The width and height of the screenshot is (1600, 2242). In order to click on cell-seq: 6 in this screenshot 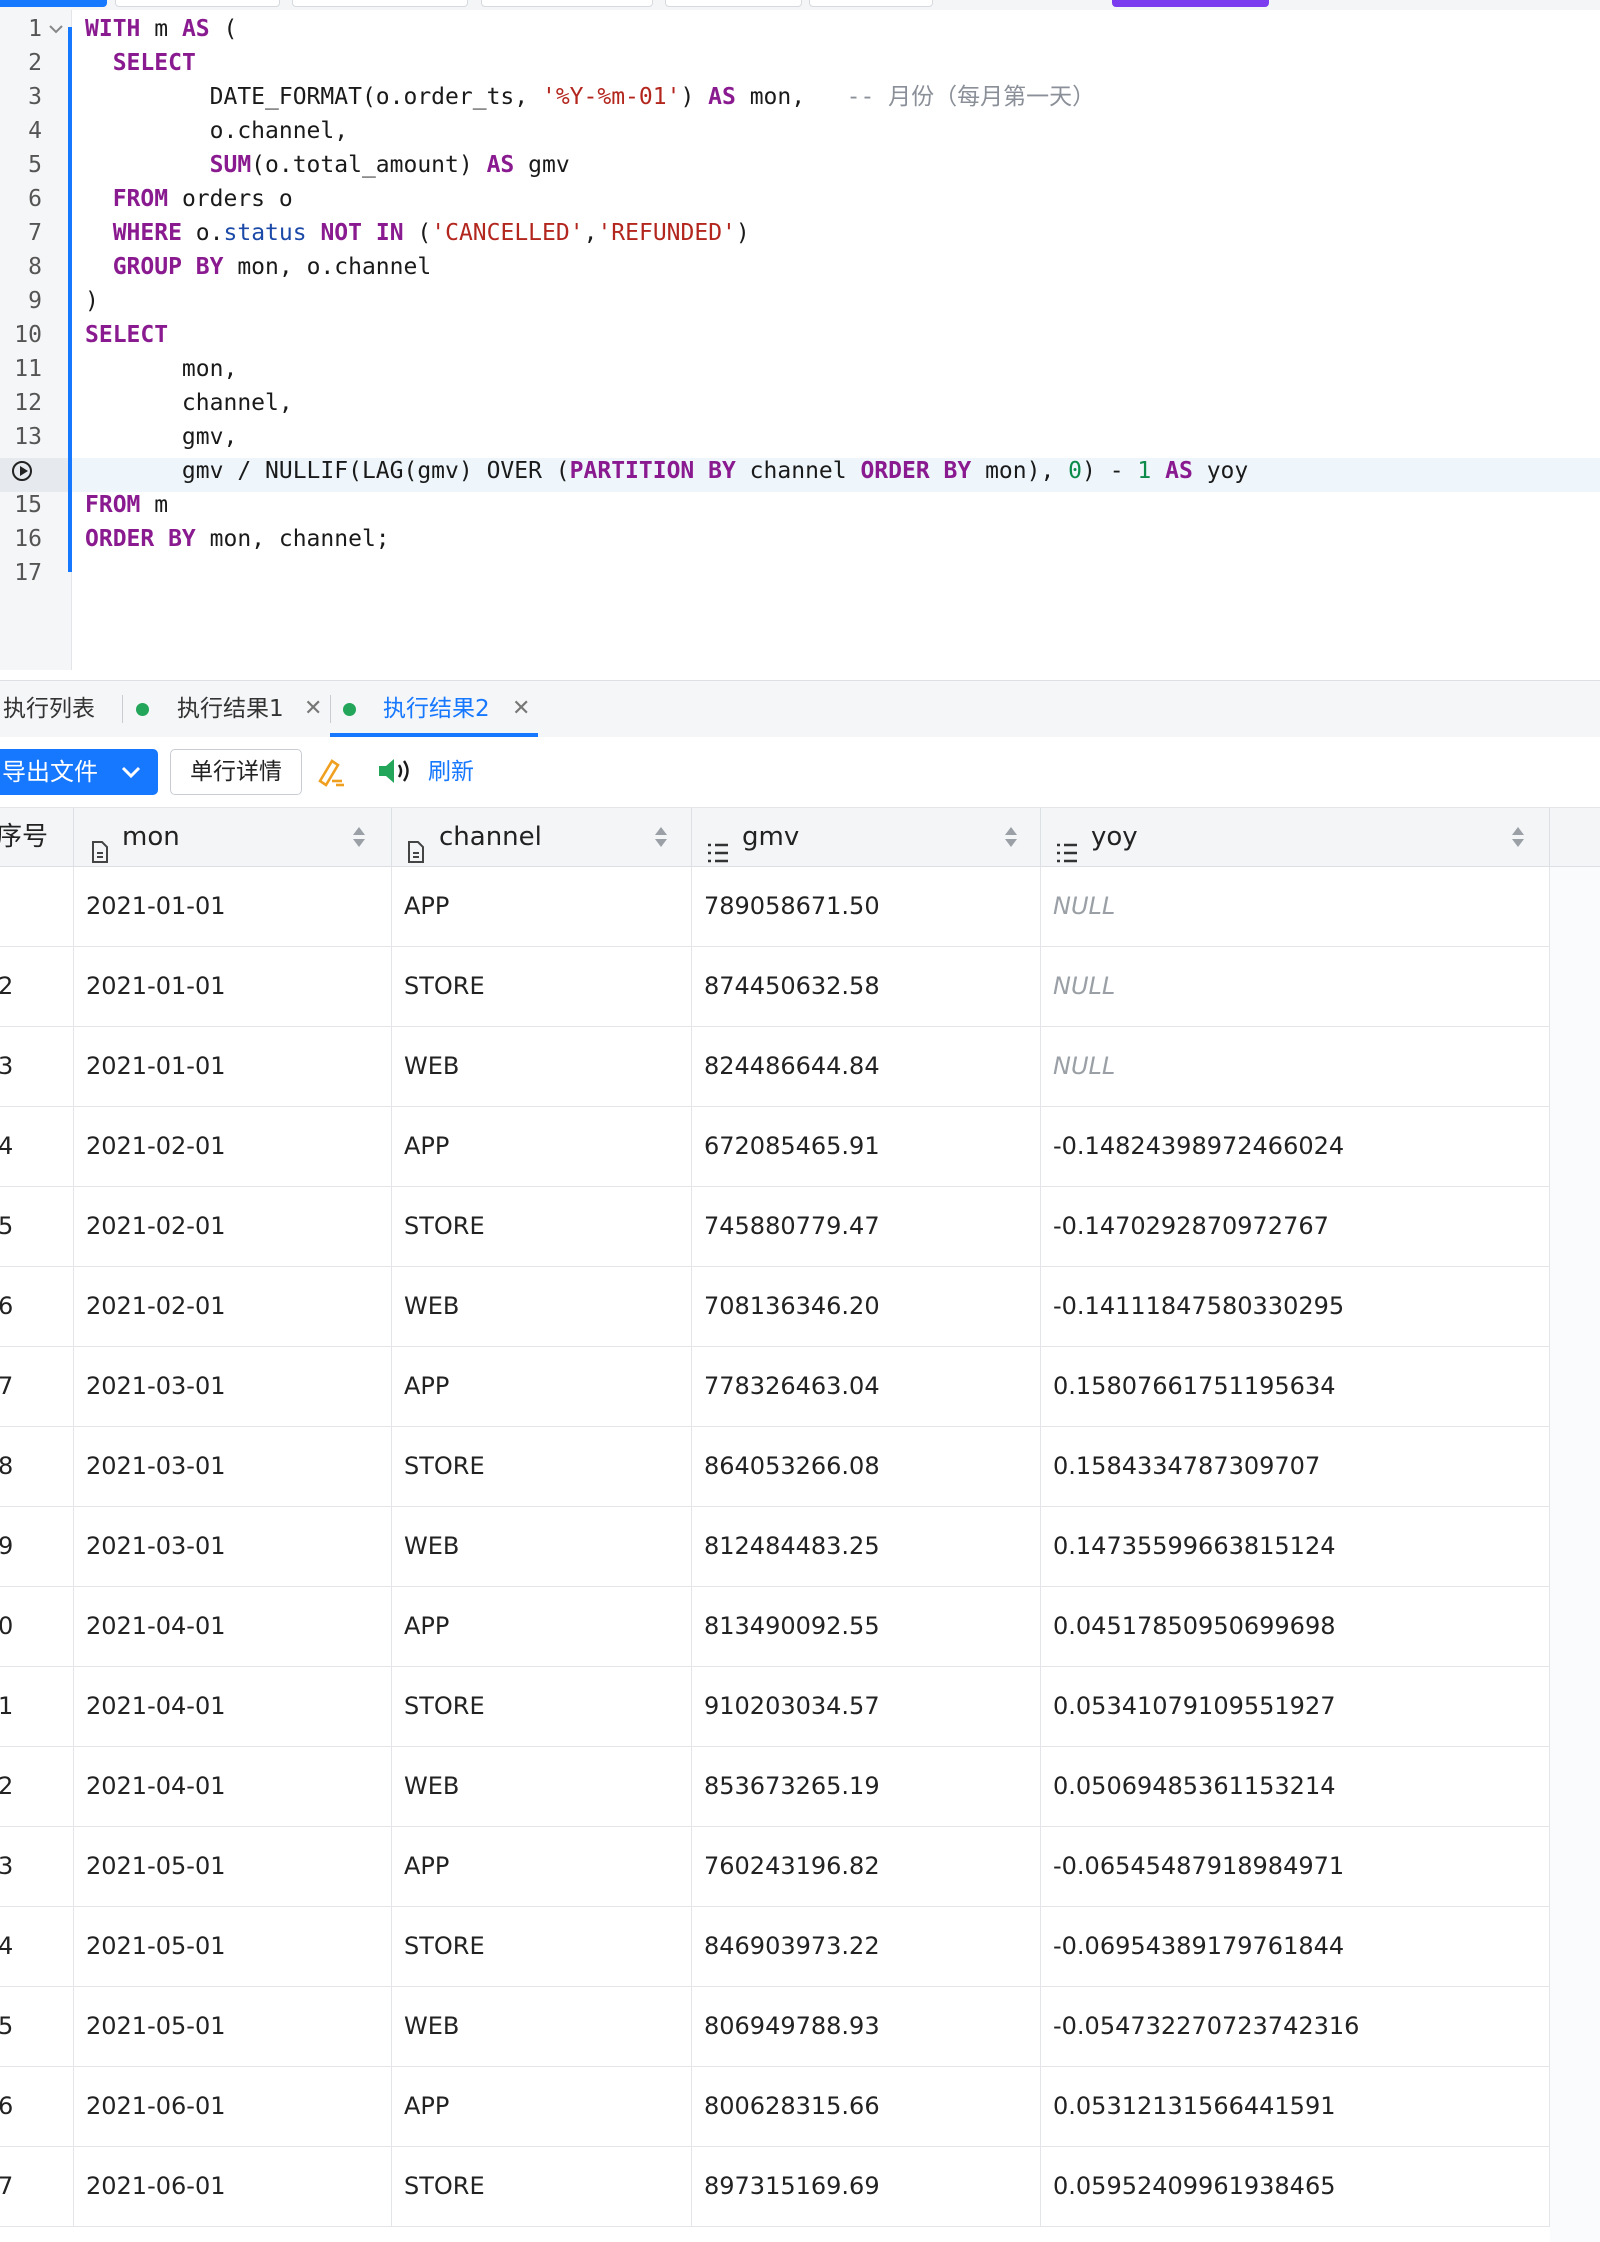, I will do `click(37, 1307)`.